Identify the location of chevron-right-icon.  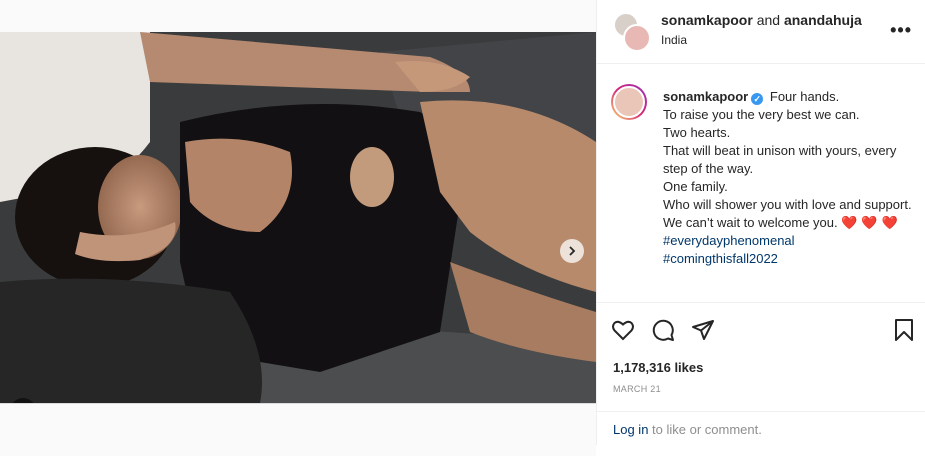
(572, 251).